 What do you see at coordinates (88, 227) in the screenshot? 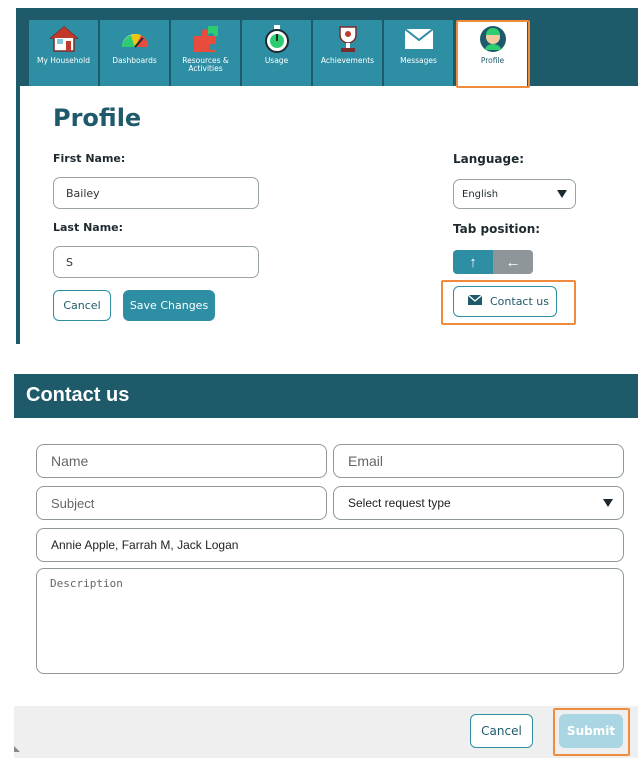
I see `last-name-label: Last Name:` at bounding box center [88, 227].